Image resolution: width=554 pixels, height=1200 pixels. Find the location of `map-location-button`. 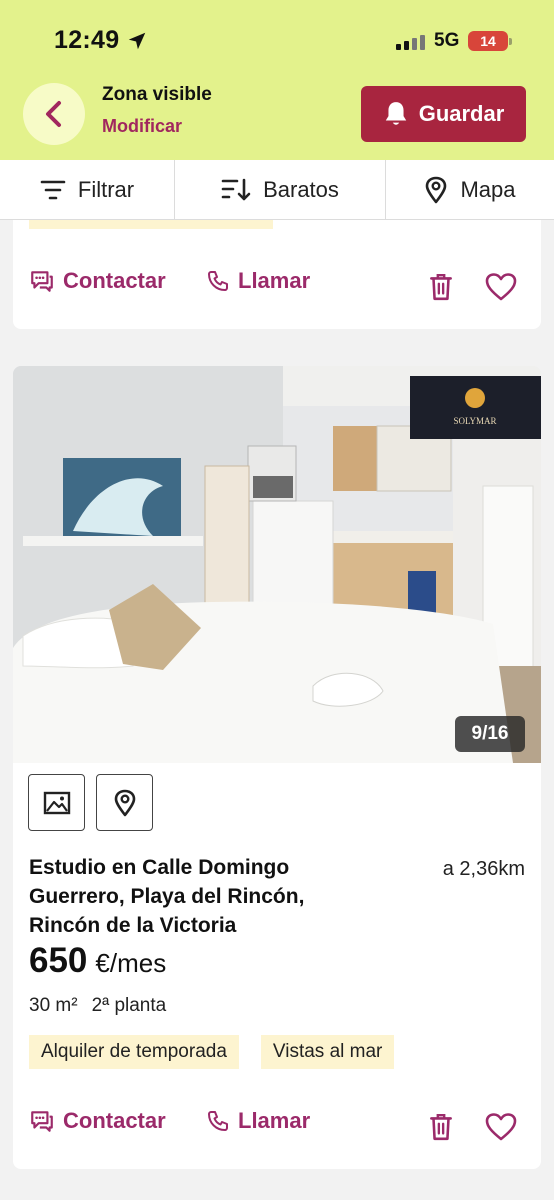

map-location-button is located at coordinates (124, 802).